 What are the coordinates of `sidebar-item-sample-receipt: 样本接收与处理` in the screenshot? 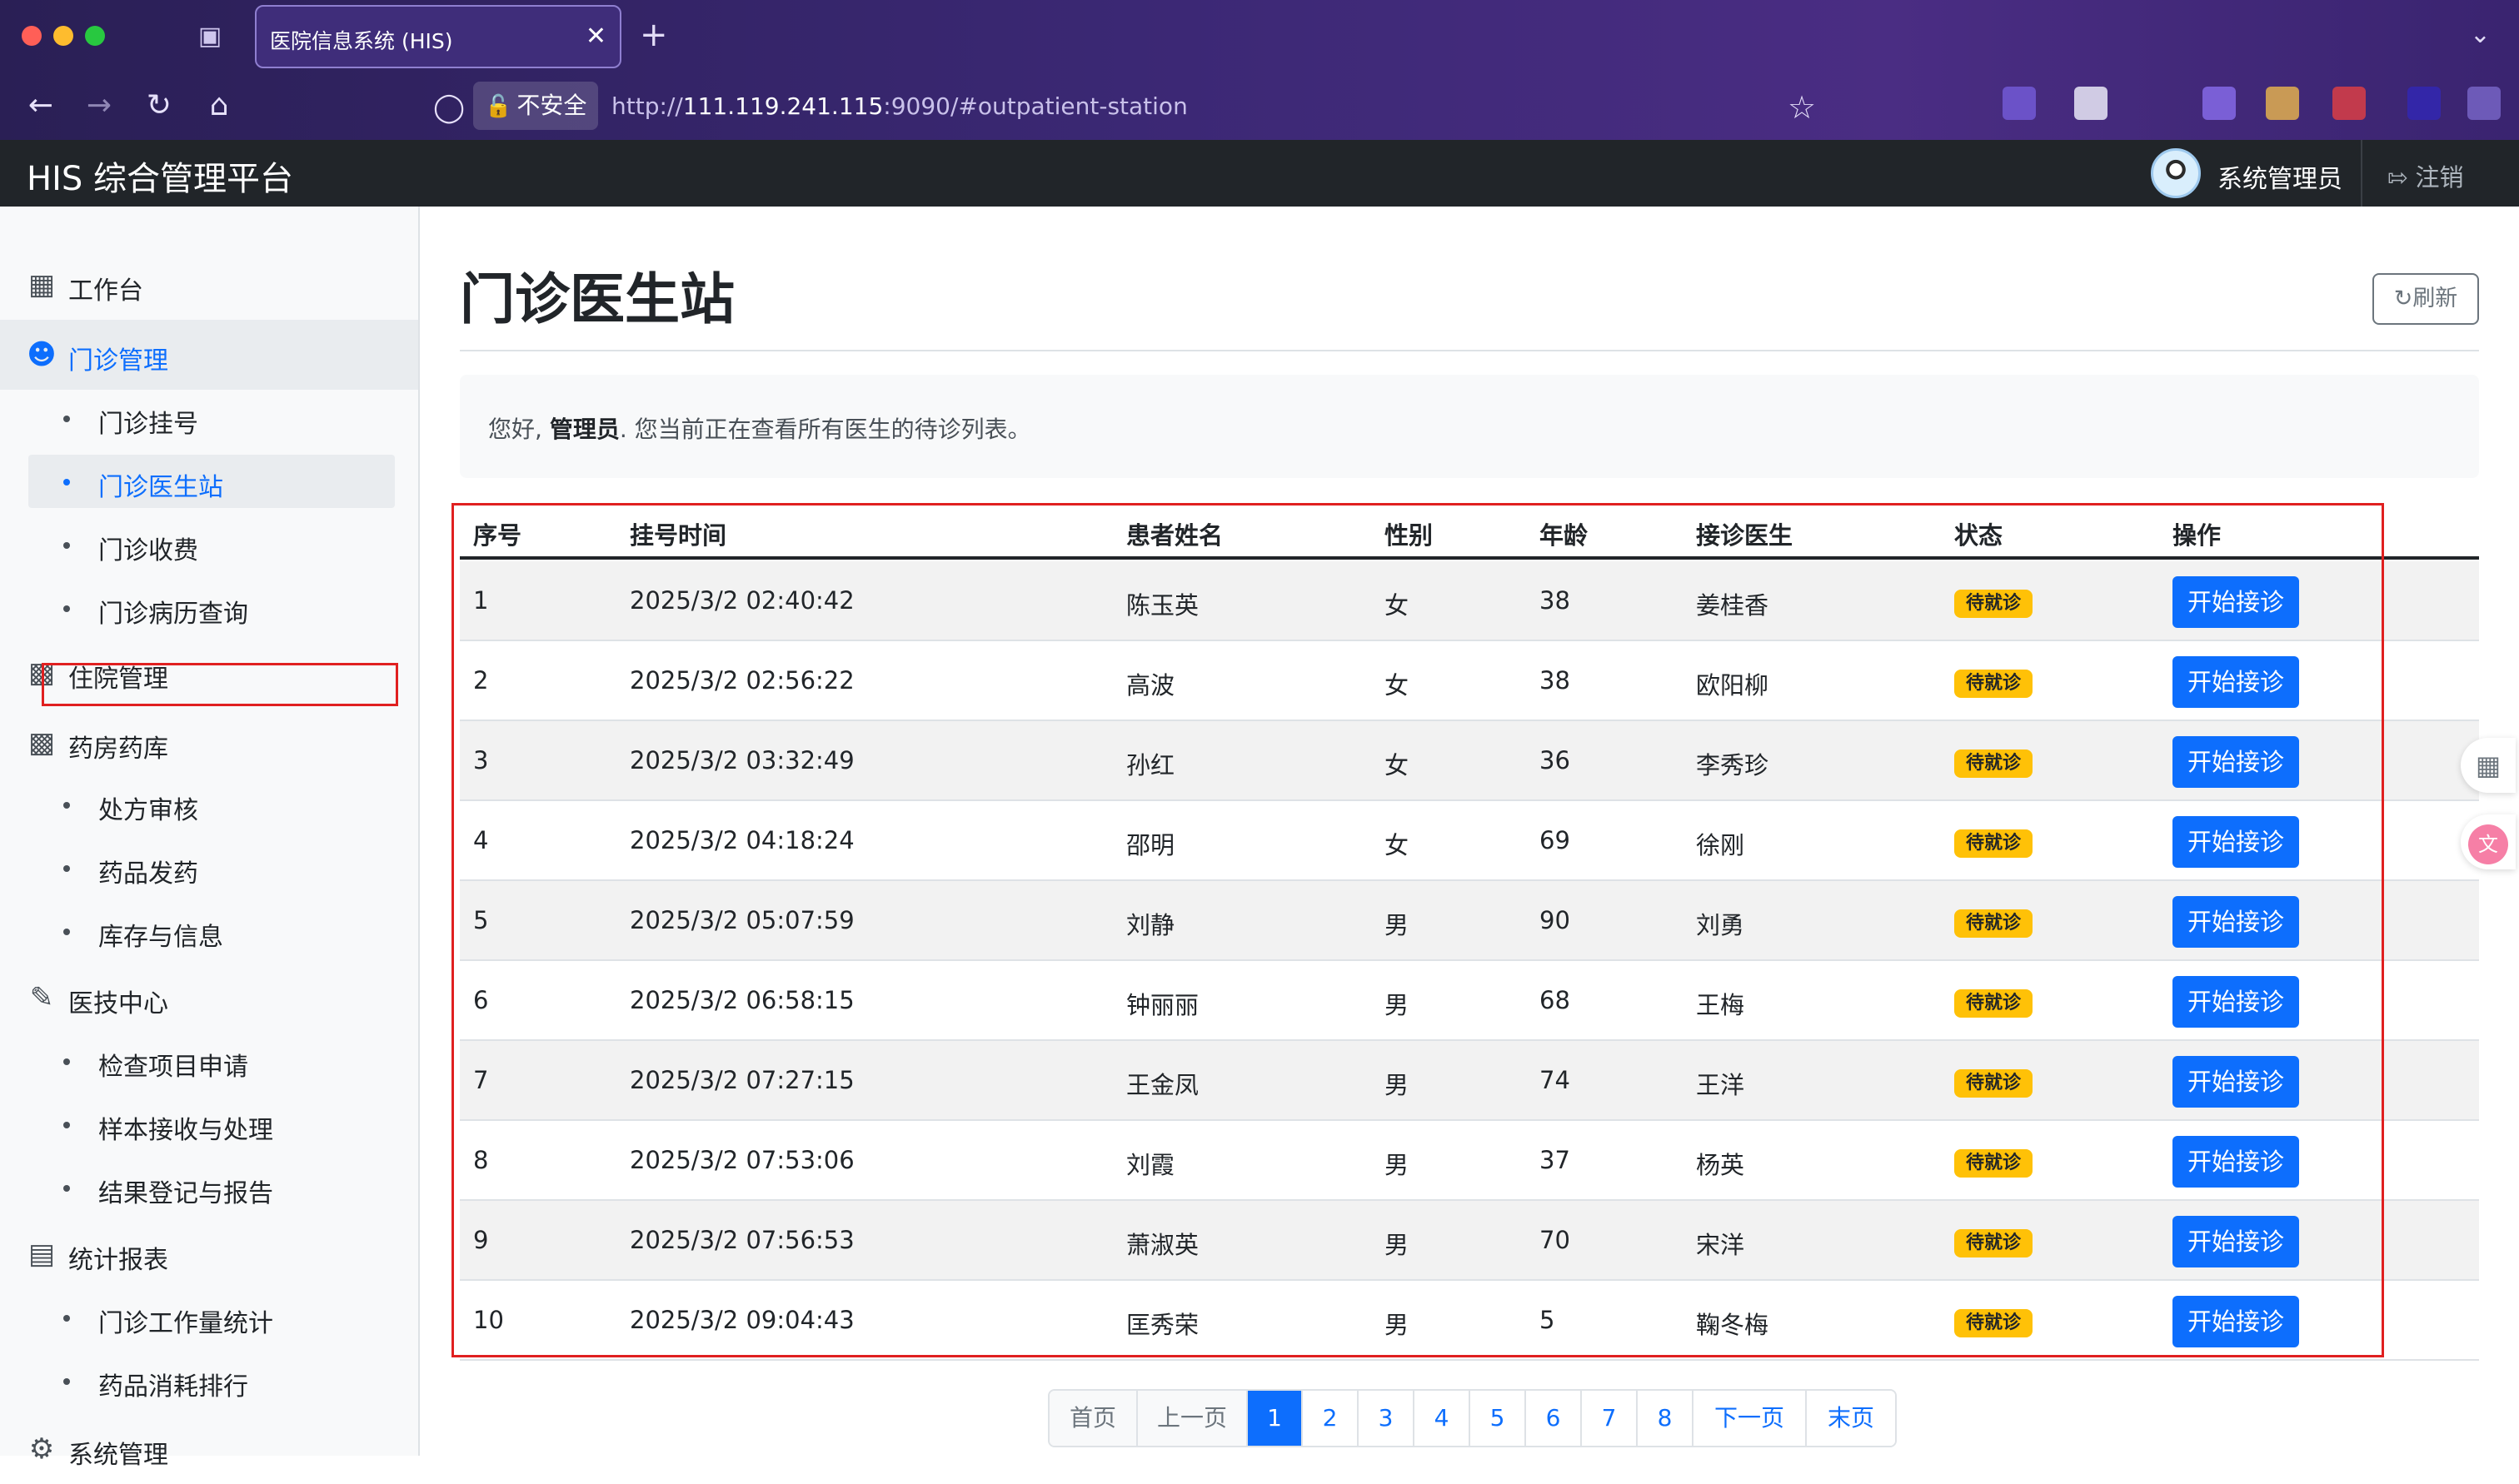 It's located at (211, 1124).